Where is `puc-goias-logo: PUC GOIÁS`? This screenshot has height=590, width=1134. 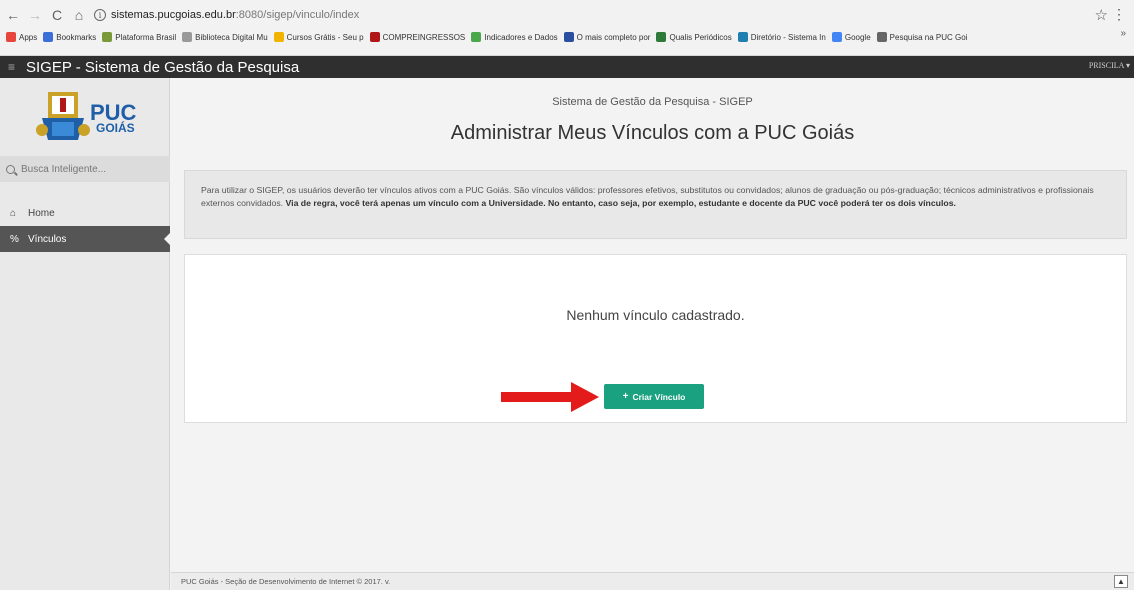
puc-goias-logo: PUC GOIÁS is located at coordinates (86, 116).